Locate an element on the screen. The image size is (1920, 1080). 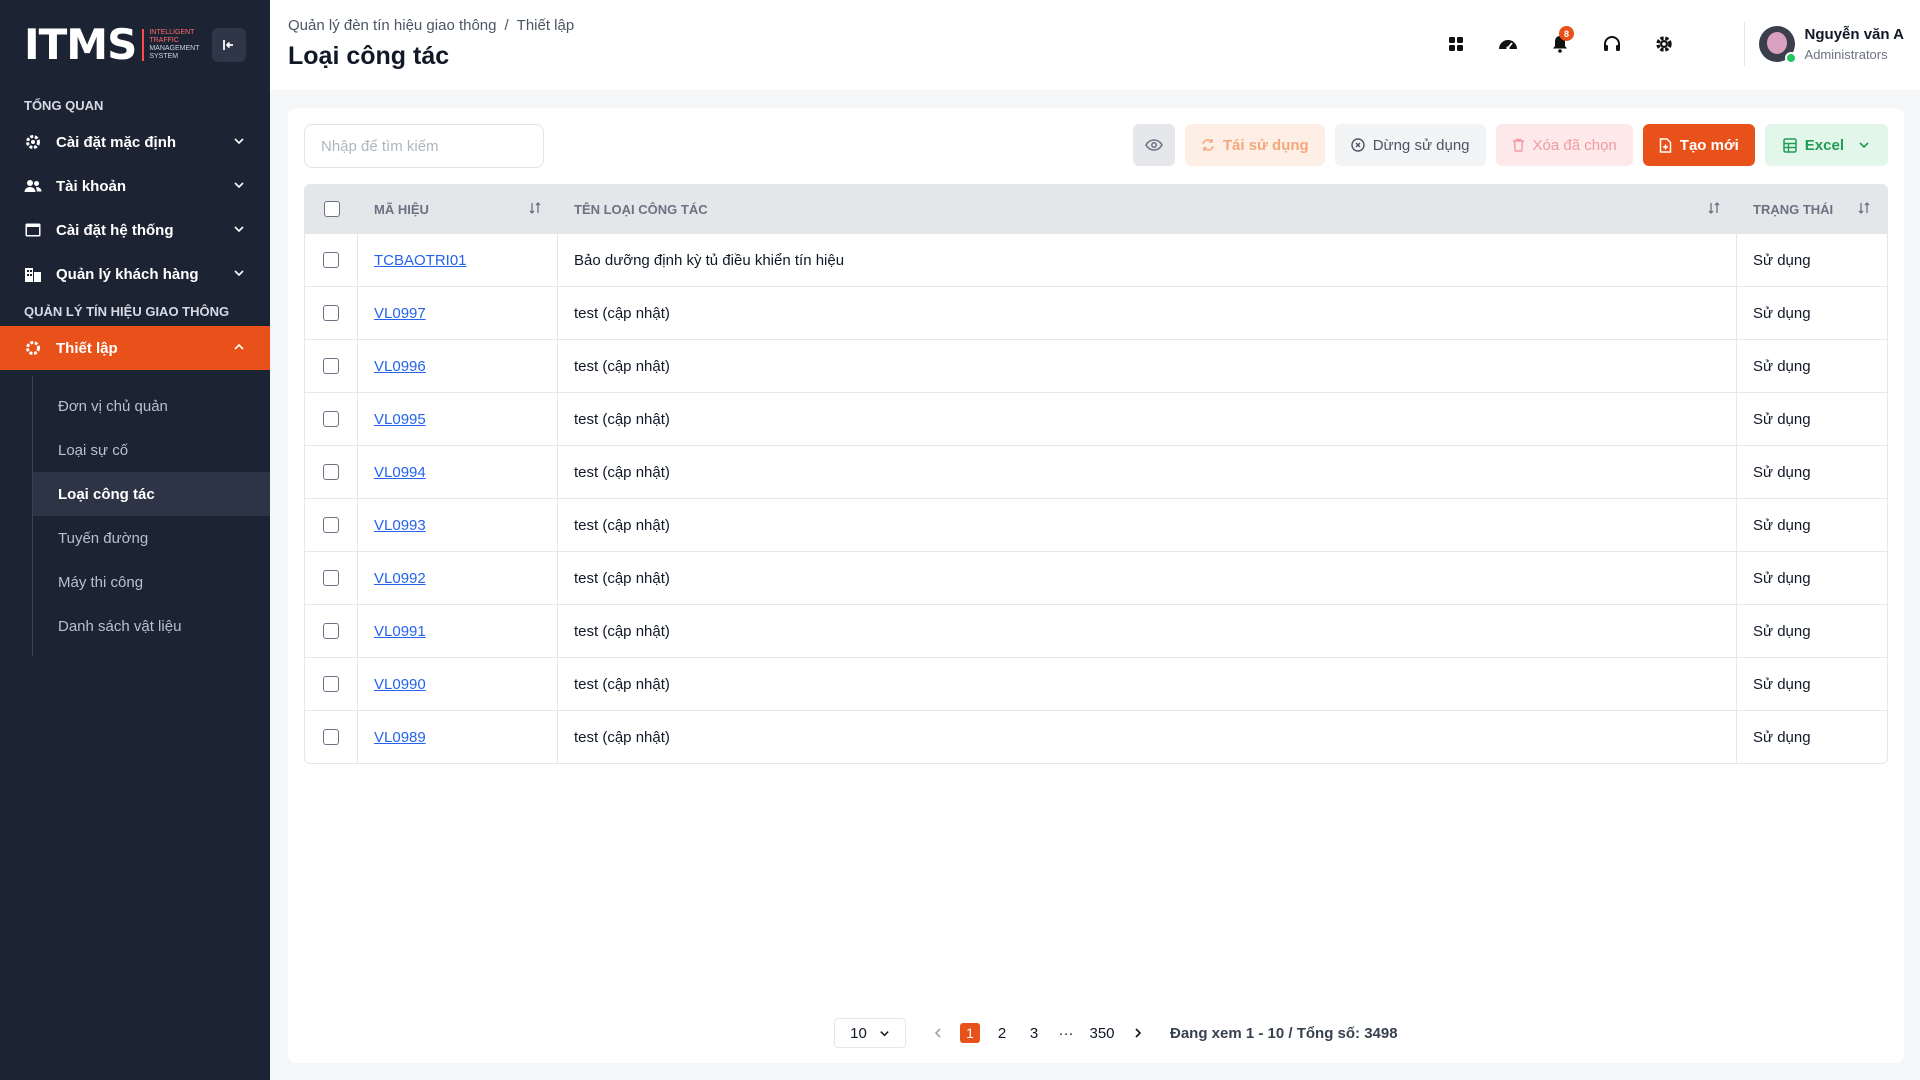
table-row: VL0994 test (cập nhật) Sử dụng is located at coordinates (1096, 471).